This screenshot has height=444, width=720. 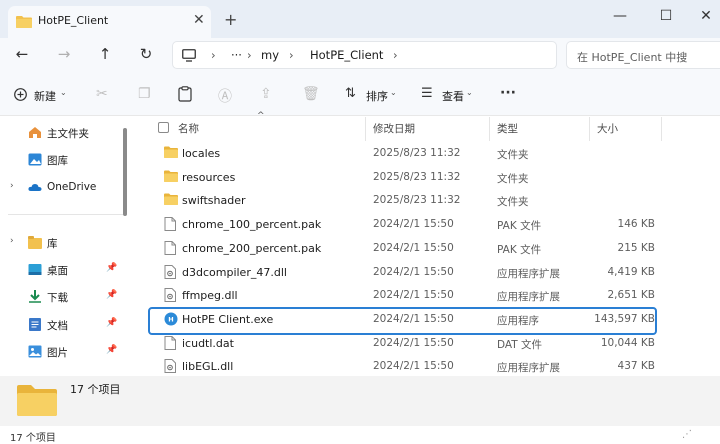 I want to click on command-bar: 新建 ⌄ ✂ ❐ Ⓐ ⇪ 🗑 ⇅ 排序 ⌄ ☰ 查看 ⌄ ···, so click(x=360, y=94).